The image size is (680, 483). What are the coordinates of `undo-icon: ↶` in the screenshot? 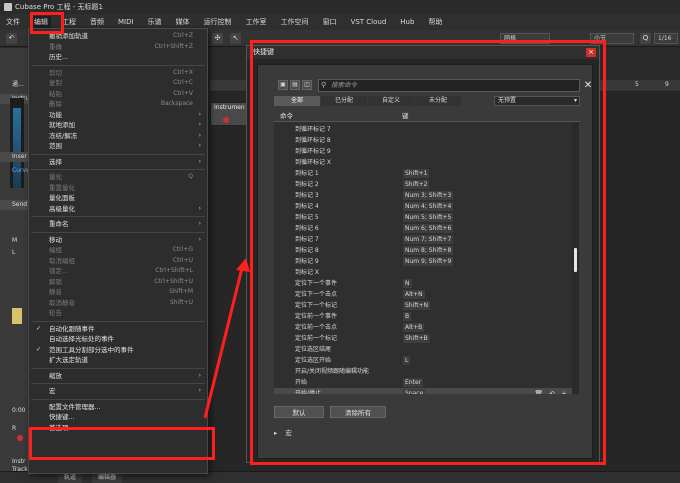 It's located at (11, 38).